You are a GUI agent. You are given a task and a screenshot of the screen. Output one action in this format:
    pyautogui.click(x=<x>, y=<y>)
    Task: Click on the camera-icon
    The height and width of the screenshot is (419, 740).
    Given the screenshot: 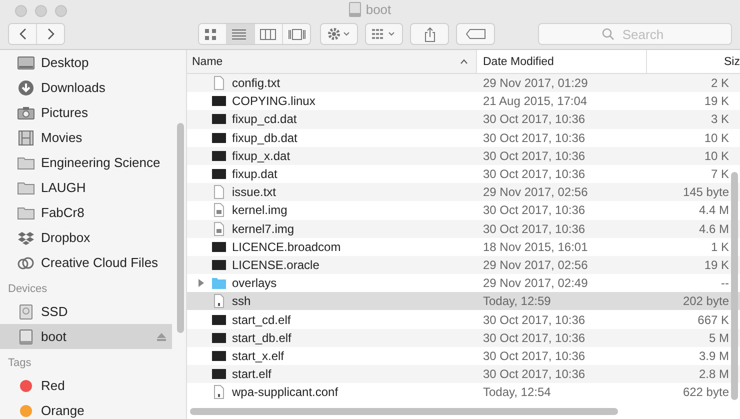 What is the action you would take?
    pyautogui.click(x=26, y=112)
    